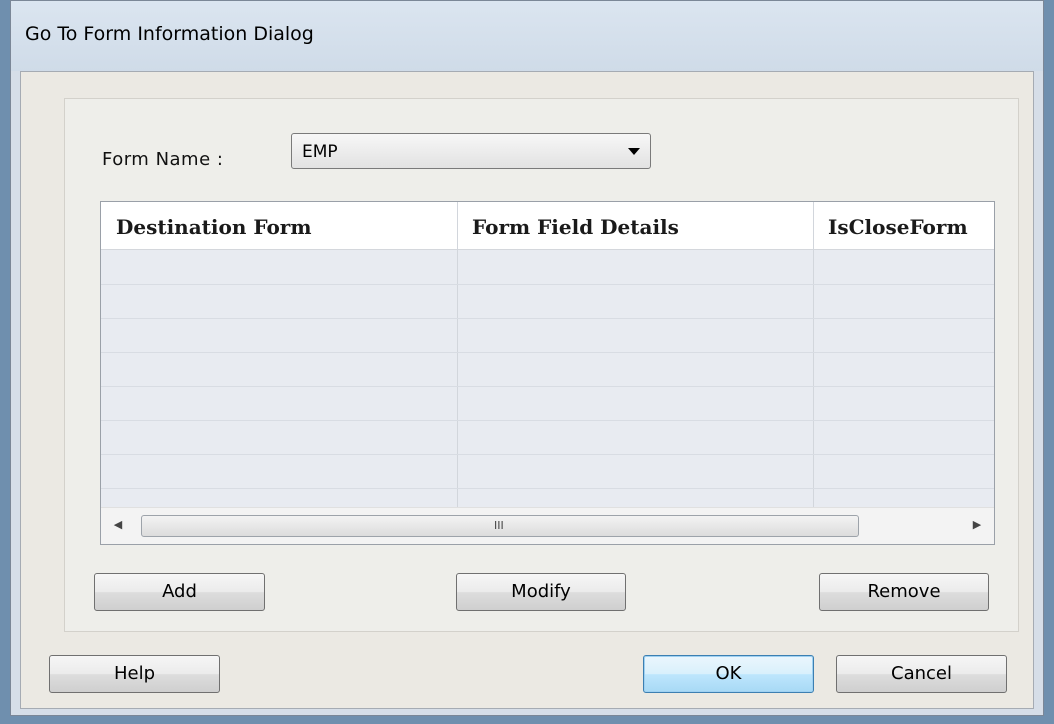 The image size is (1054, 724). I want to click on add-button: Add, so click(179, 592).